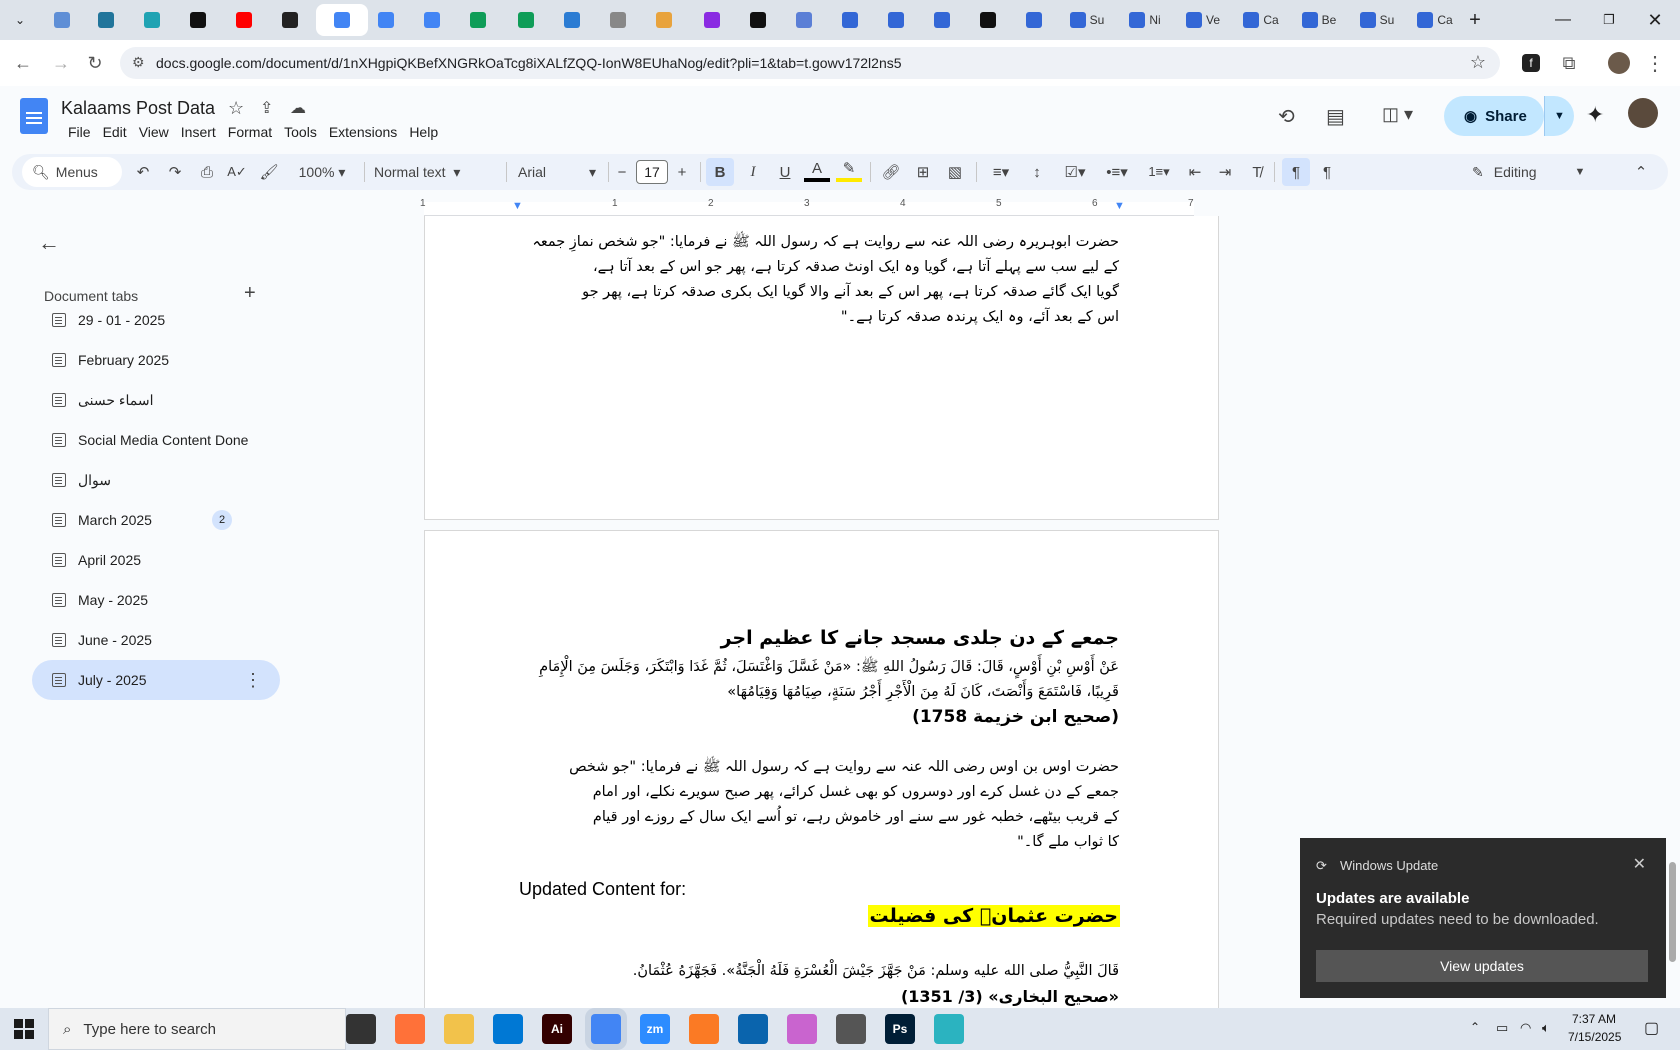 The image size is (1680, 1050). Describe the element at coordinates (1145, 20) in the screenshot. I see `browser-tab: Ni` at that location.